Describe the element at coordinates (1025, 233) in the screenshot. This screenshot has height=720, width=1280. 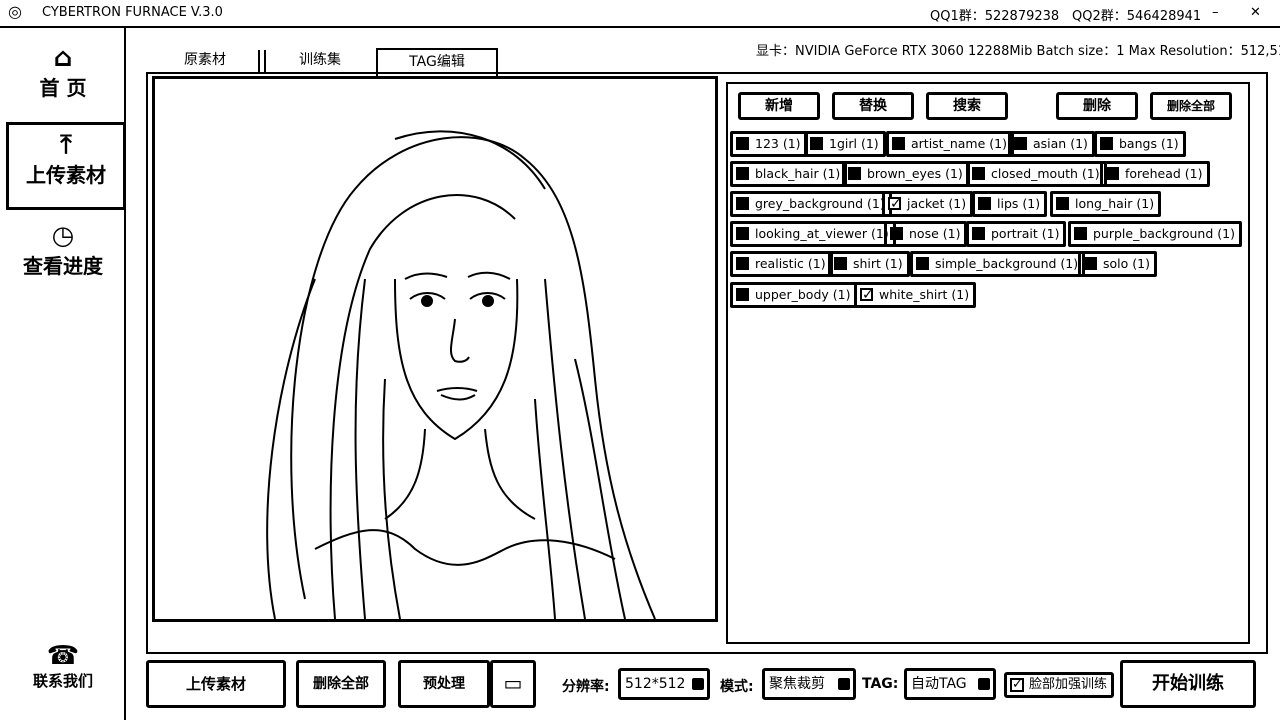
I see `tag-label: portrait (1)` at that location.